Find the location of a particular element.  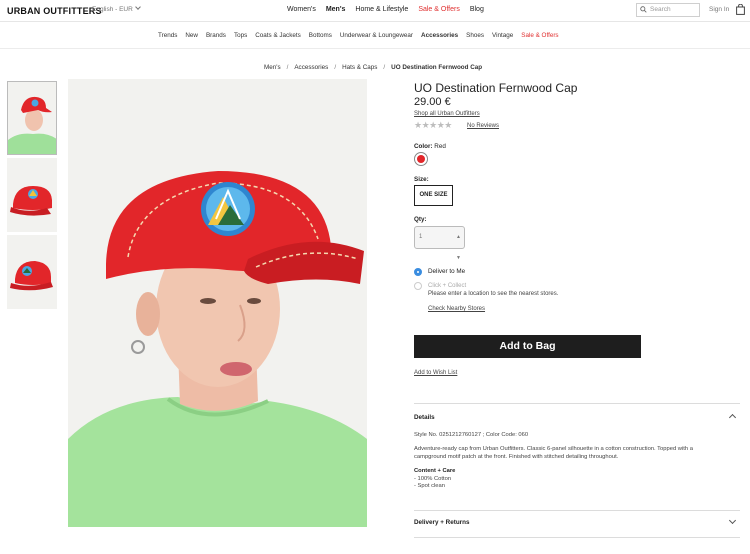

nav-home-lifestyle: Home & Lifestyle is located at coordinates (381, 9).